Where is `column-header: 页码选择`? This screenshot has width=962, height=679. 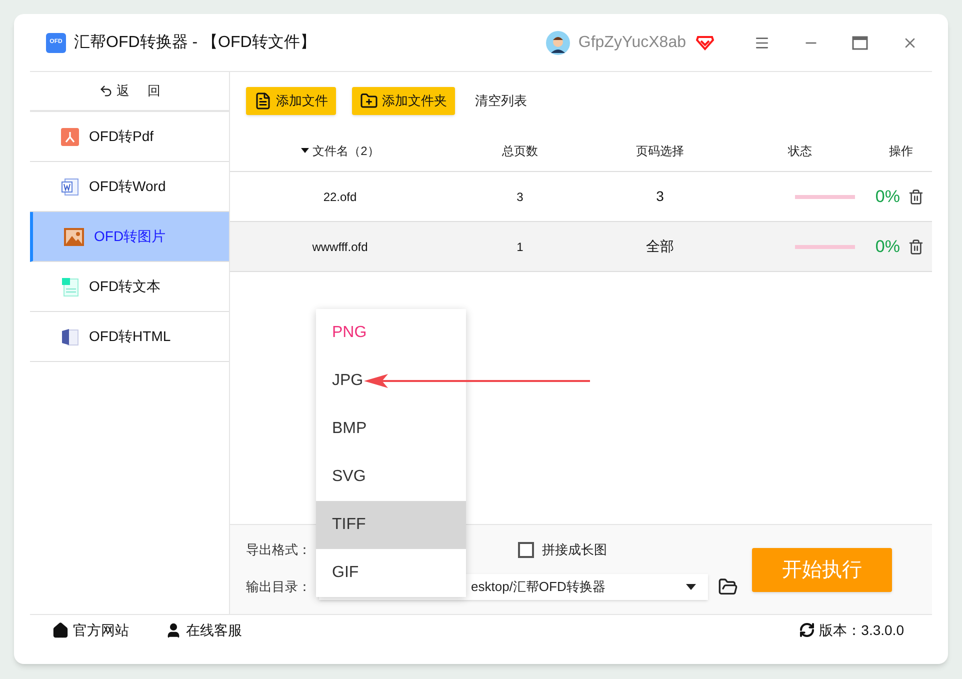
column-header: 页码选择 is located at coordinates (660, 151).